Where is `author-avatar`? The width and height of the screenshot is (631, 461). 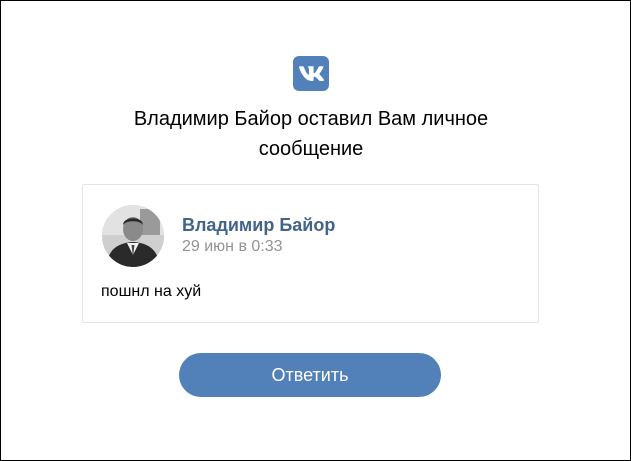 author-avatar is located at coordinates (133, 236).